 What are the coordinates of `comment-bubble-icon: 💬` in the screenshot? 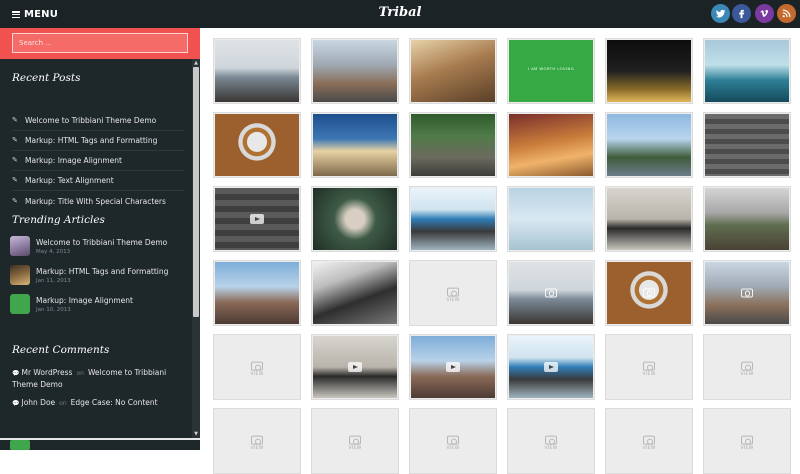 It's located at (16, 403).